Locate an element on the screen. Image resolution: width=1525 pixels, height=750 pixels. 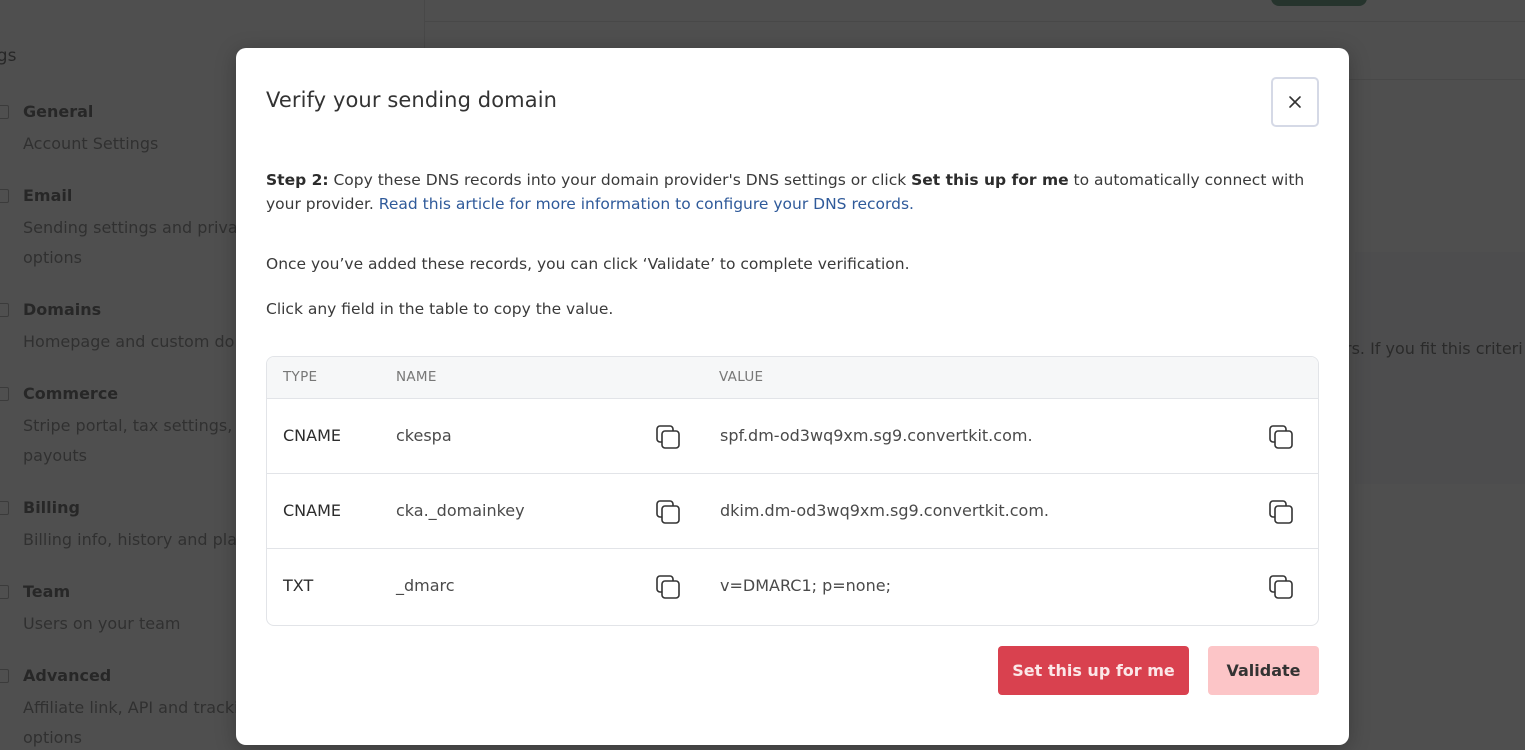
set-this-up-button: Set this up for me is located at coordinates (1093, 670).